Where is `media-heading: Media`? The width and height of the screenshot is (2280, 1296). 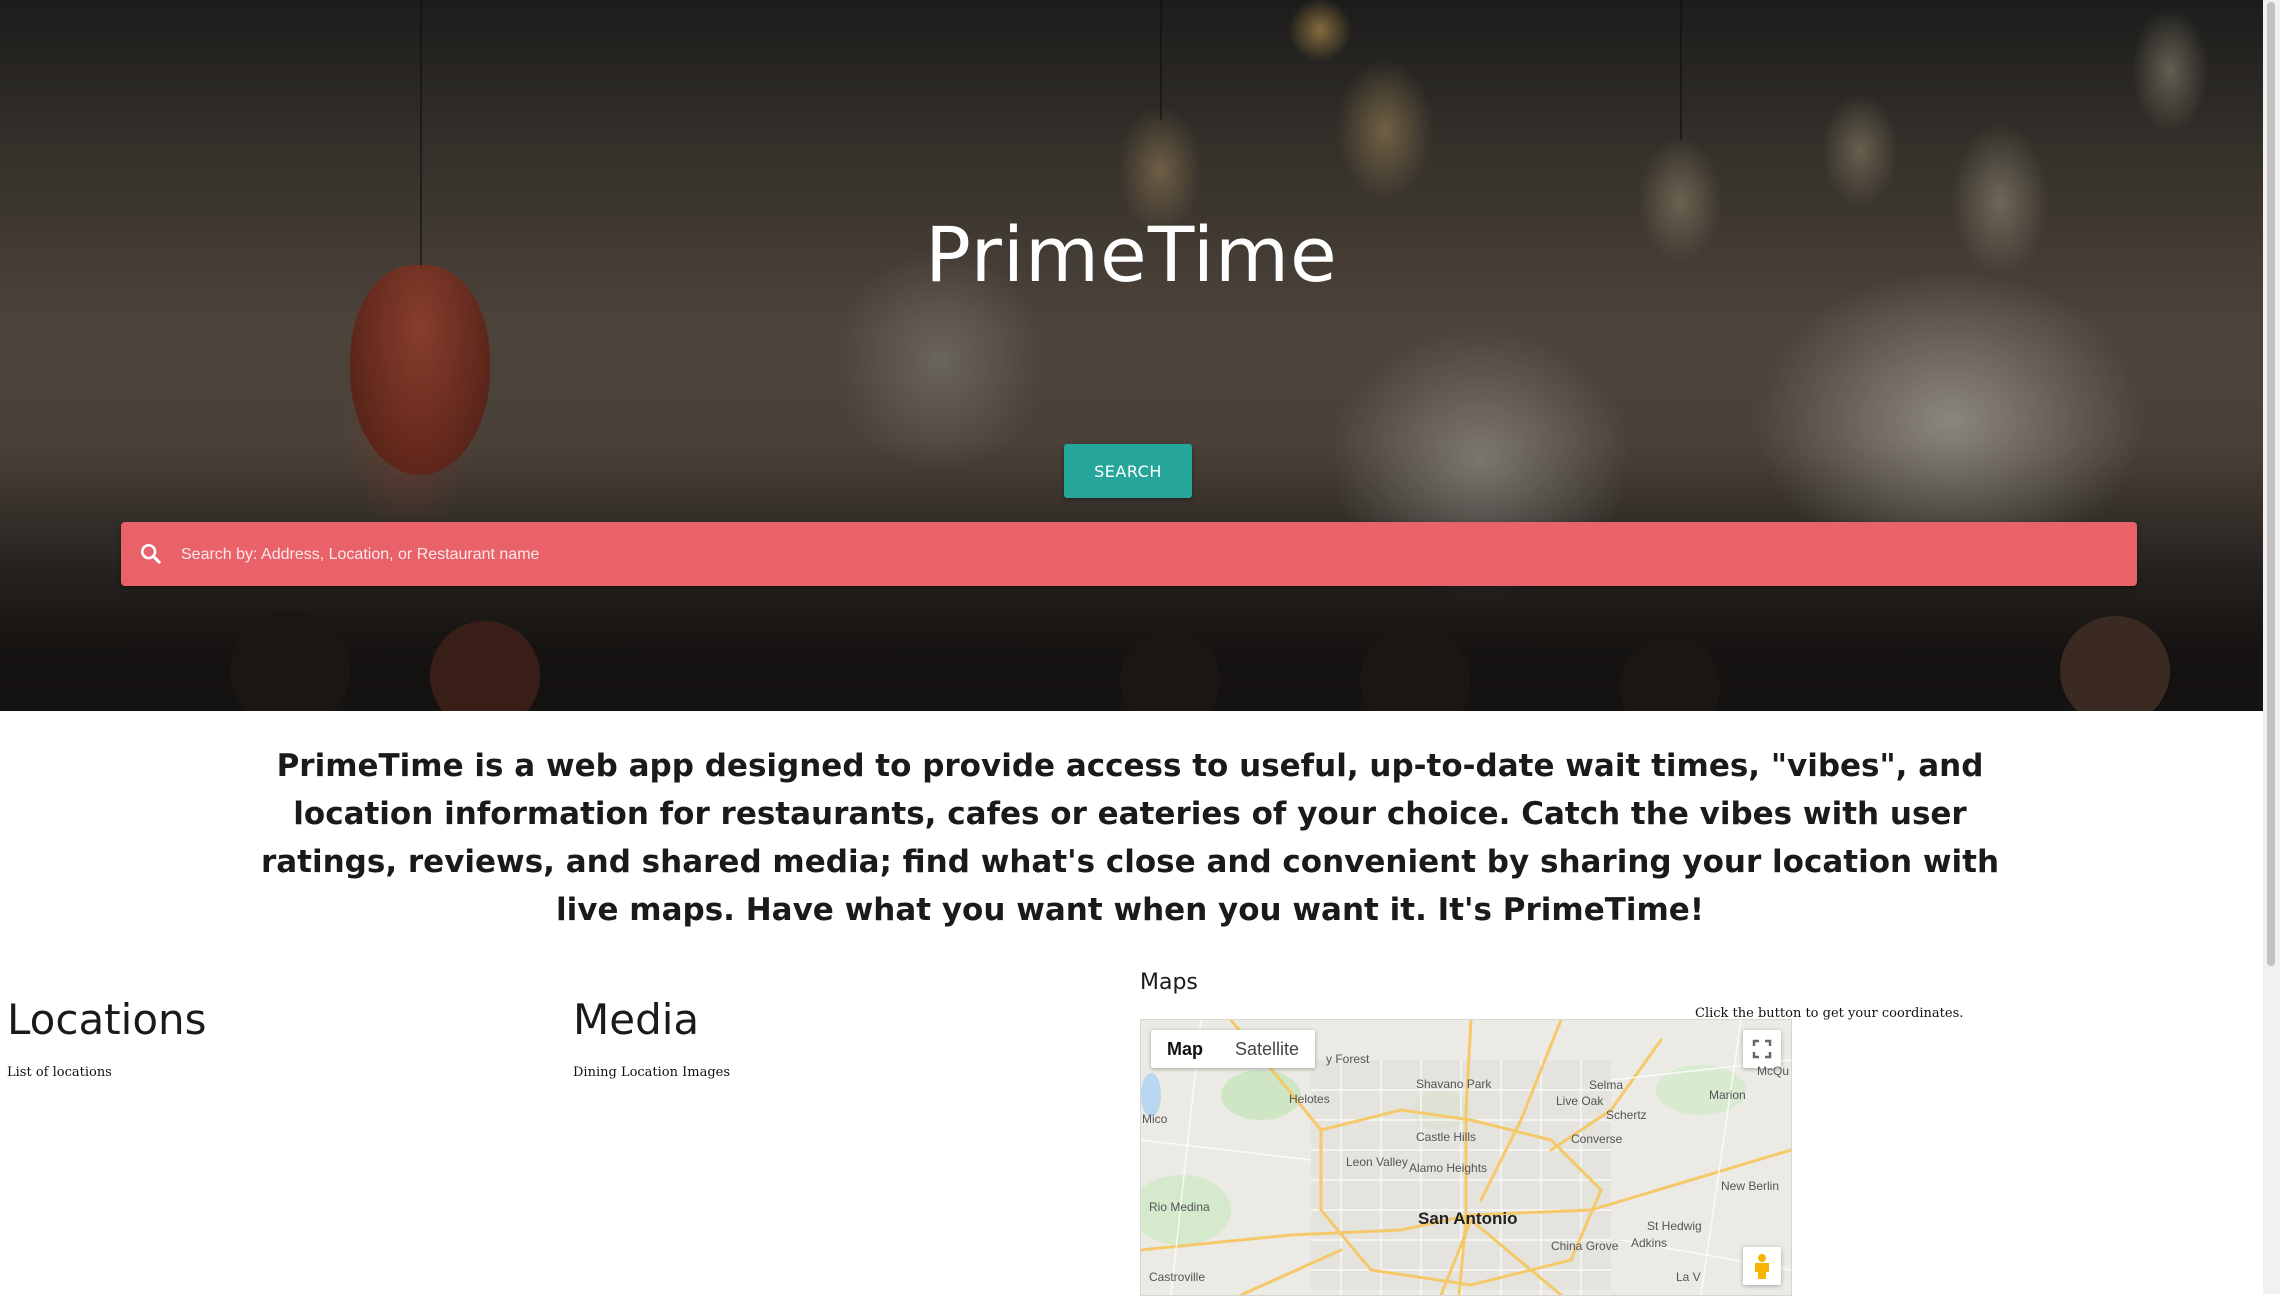
media-heading: Media is located at coordinates (636, 1019).